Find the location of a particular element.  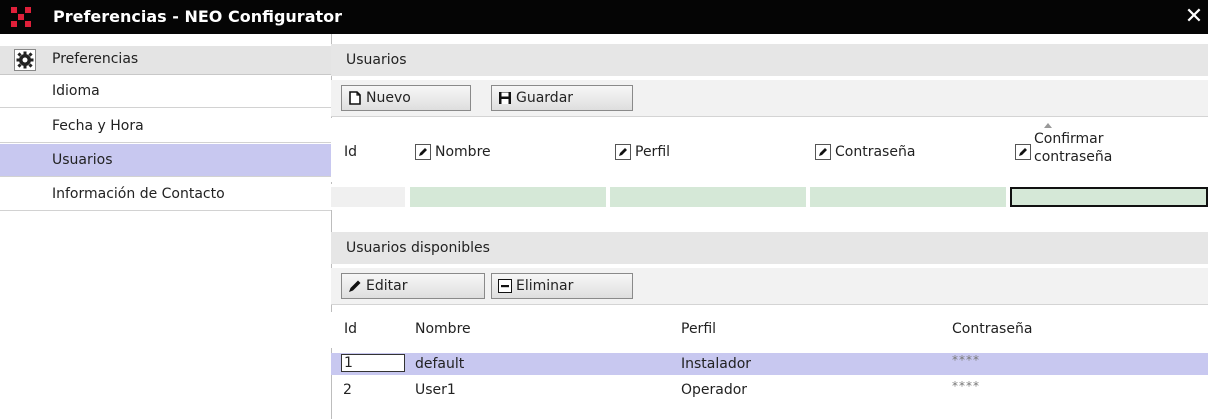

row-profile: Operador is located at coordinates (714, 390).